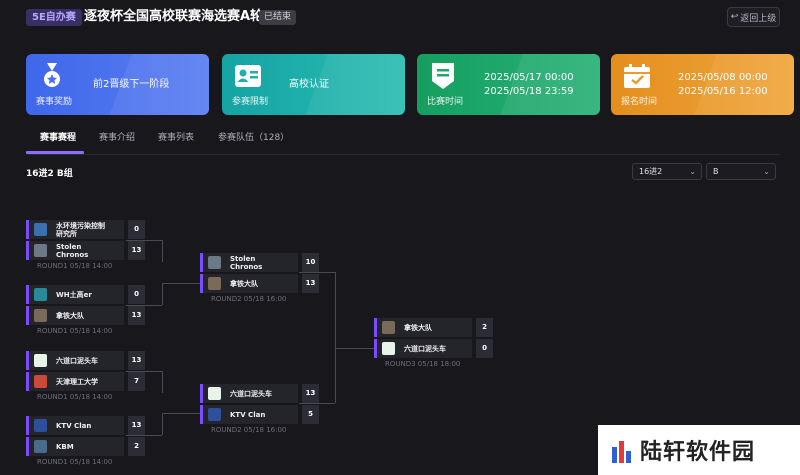 The height and width of the screenshot is (475, 800). What do you see at coordinates (136, 381) in the screenshot?
I see `team-score: 7` at bounding box center [136, 381].